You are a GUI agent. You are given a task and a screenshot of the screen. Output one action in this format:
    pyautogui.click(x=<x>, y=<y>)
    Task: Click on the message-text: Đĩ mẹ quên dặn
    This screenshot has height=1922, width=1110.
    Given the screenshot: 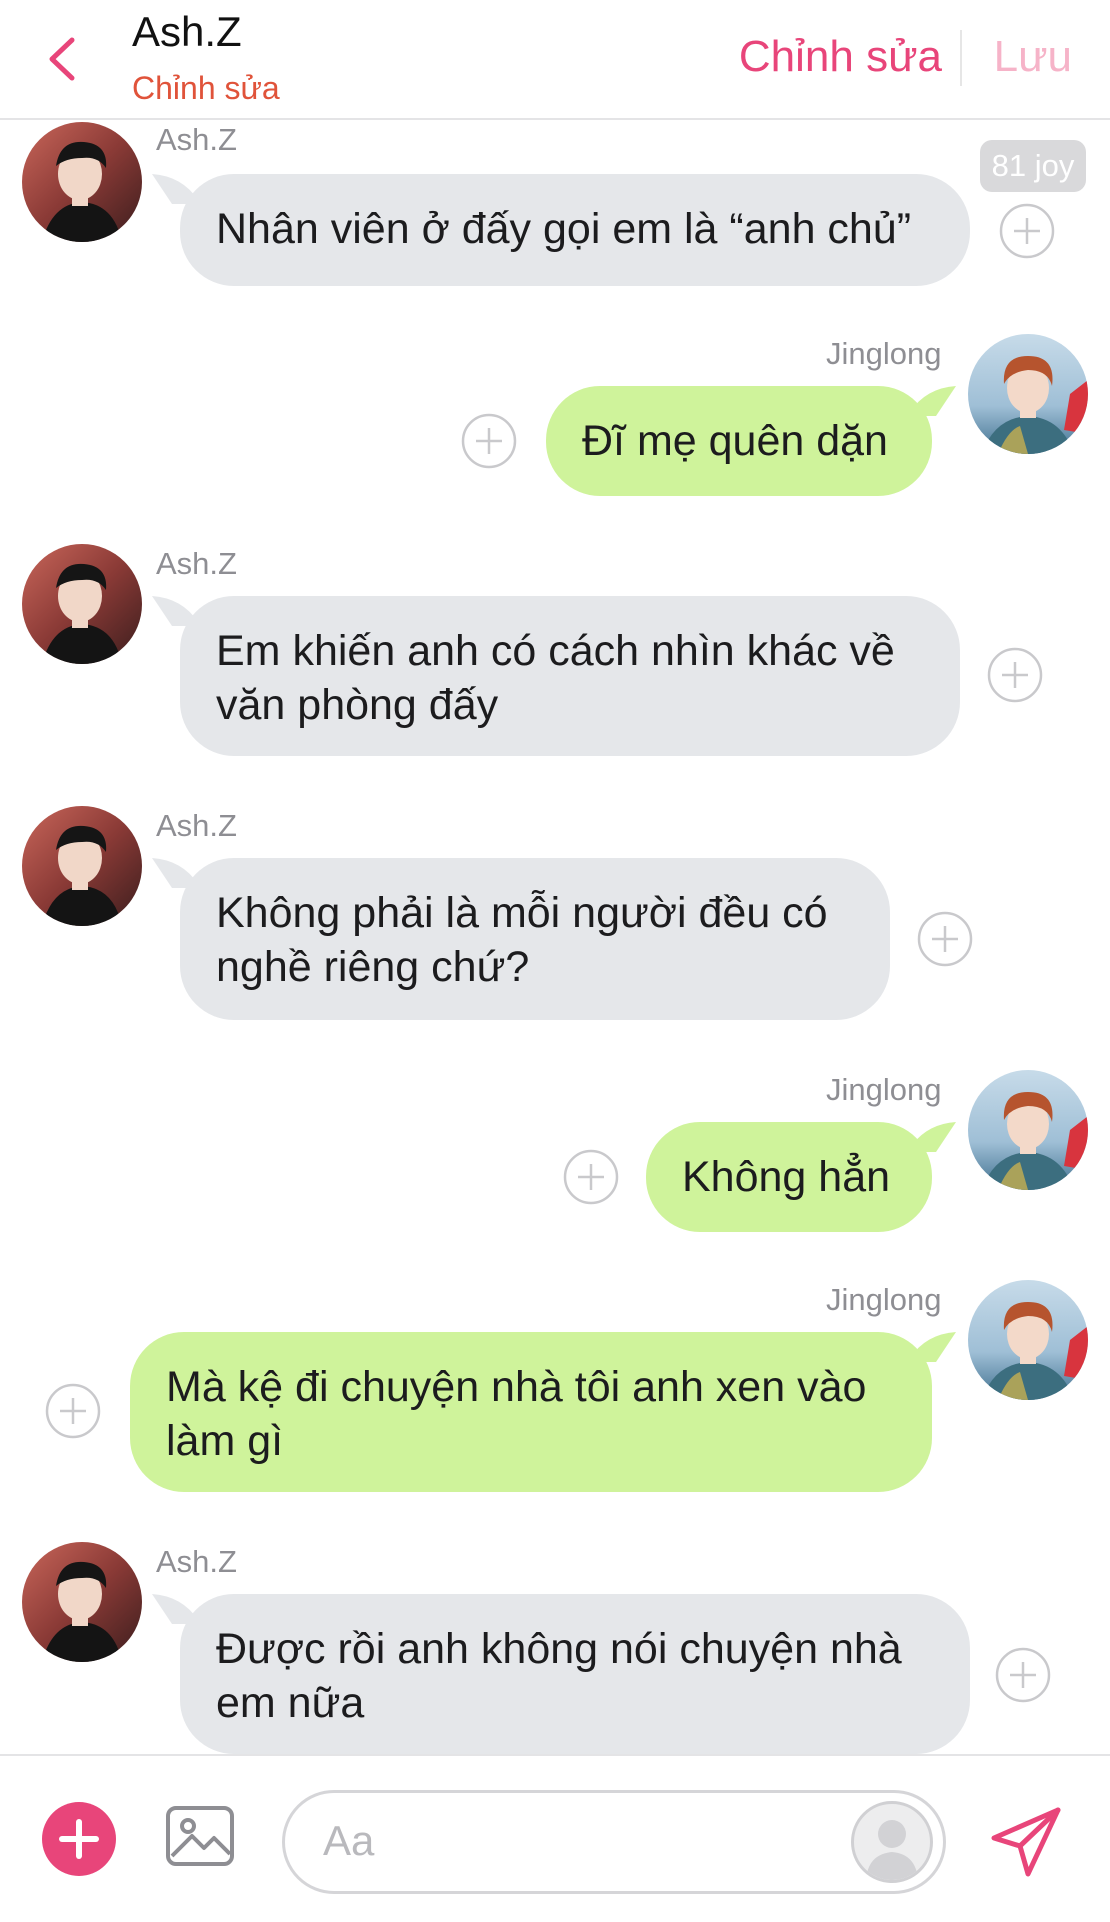 What is the action you would take?
    pyautogui.click(x=735, y=441)
    